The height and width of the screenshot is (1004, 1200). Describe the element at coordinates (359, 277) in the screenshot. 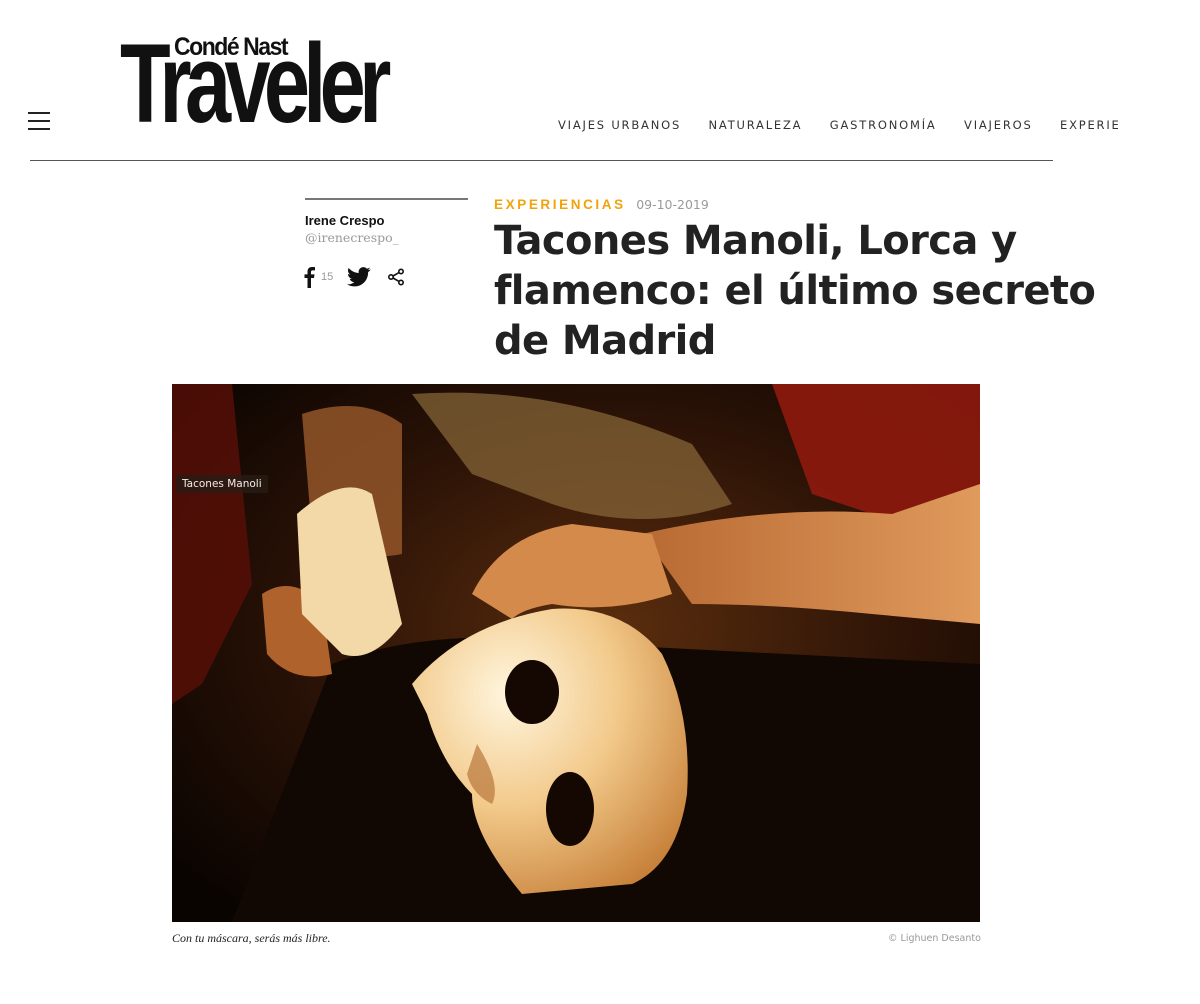

I see `twitter-icon` at that location.